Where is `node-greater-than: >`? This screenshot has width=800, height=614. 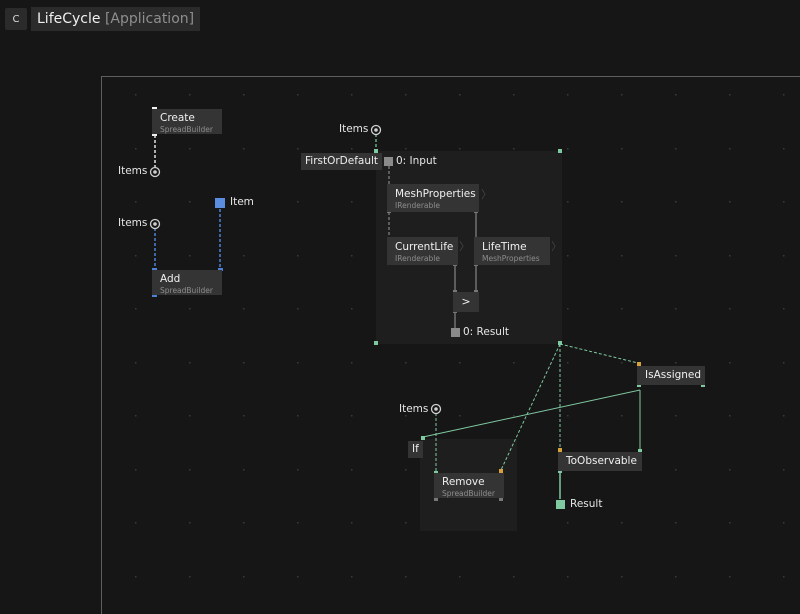
node-greater-than: > is located at coordinates (466, 302).